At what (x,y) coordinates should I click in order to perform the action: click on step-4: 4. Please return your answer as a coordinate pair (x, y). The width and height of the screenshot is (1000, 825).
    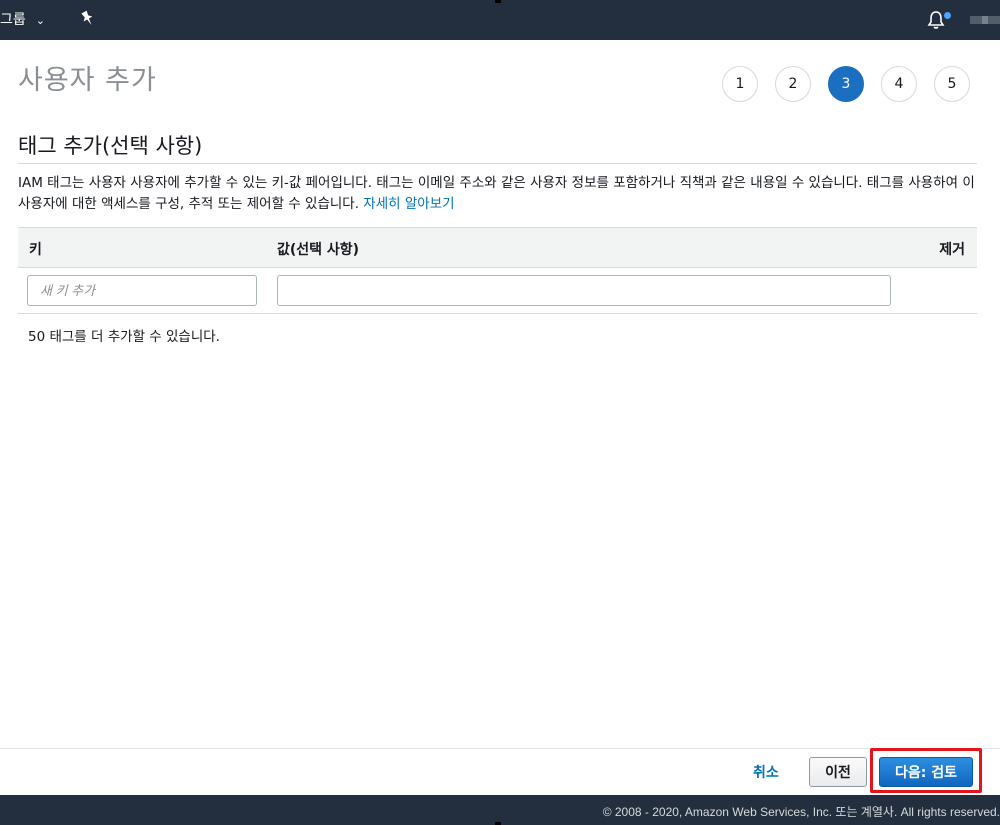
    Looking at the image, I should click on (899, 84).